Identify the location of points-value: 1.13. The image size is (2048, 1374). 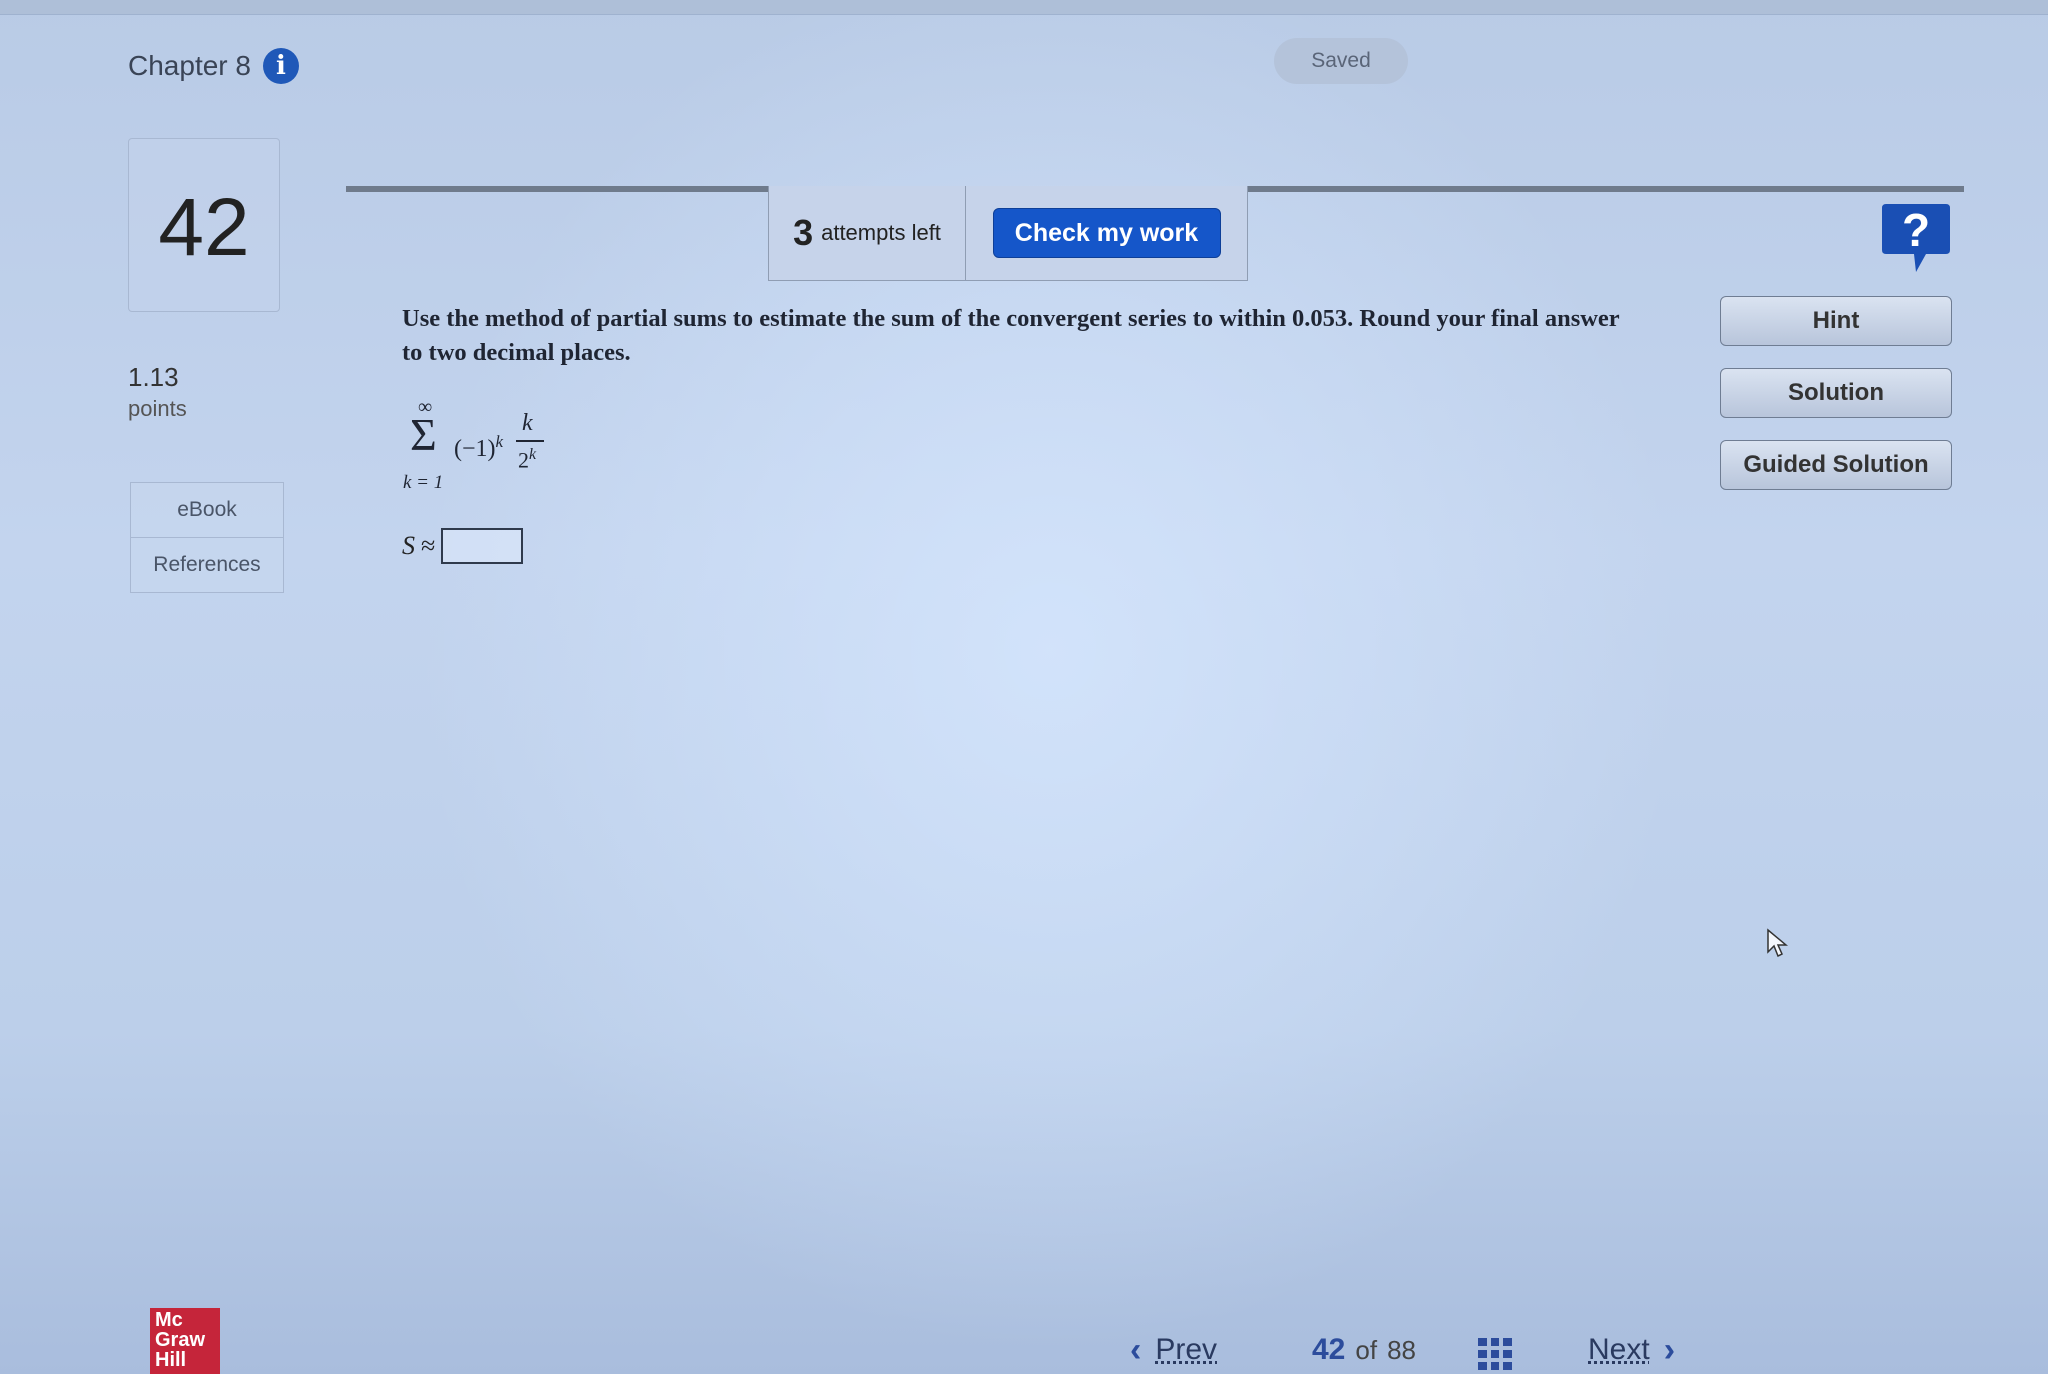
(153, 377).